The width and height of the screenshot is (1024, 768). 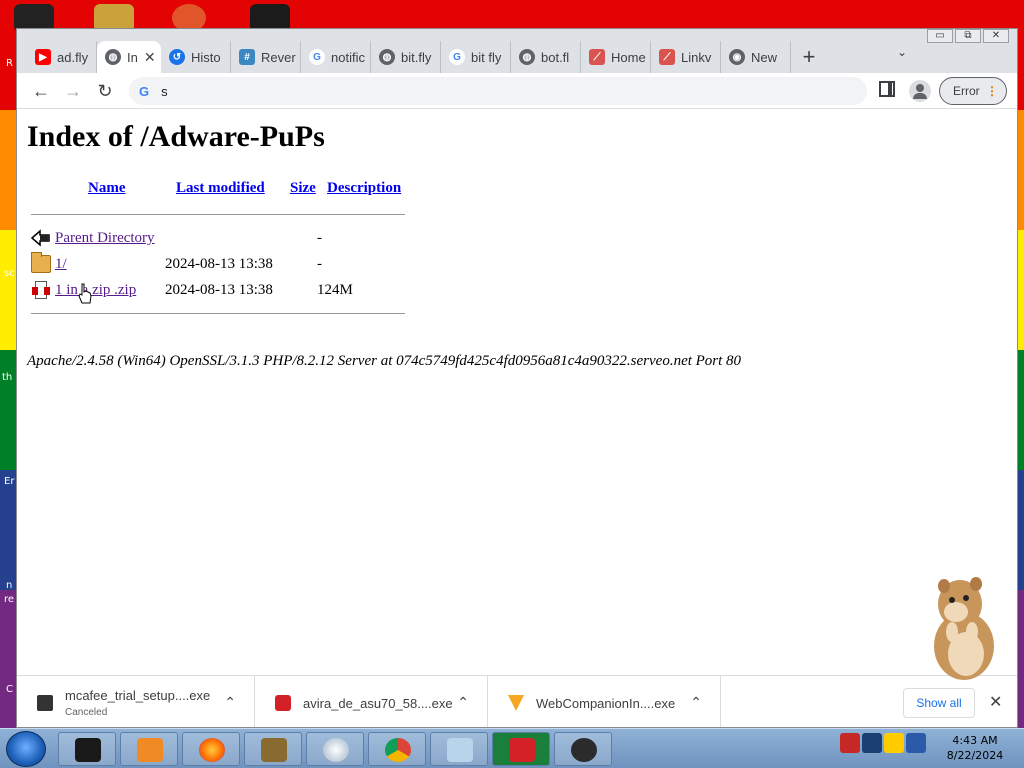 I want to click on download-item-webcompanion: WebCompanionIn....exe ⌃, so click(x=604, y=701).